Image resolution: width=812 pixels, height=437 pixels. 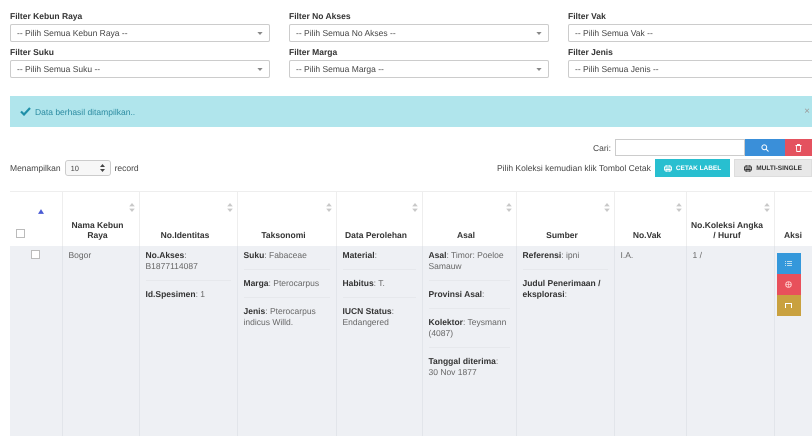 What do you see at coordinates (287, 321) in the screenshot?
I see `table-cell-field: Jenis: Pterocarpus indicus Willd.` at bounding box center [287, 321].